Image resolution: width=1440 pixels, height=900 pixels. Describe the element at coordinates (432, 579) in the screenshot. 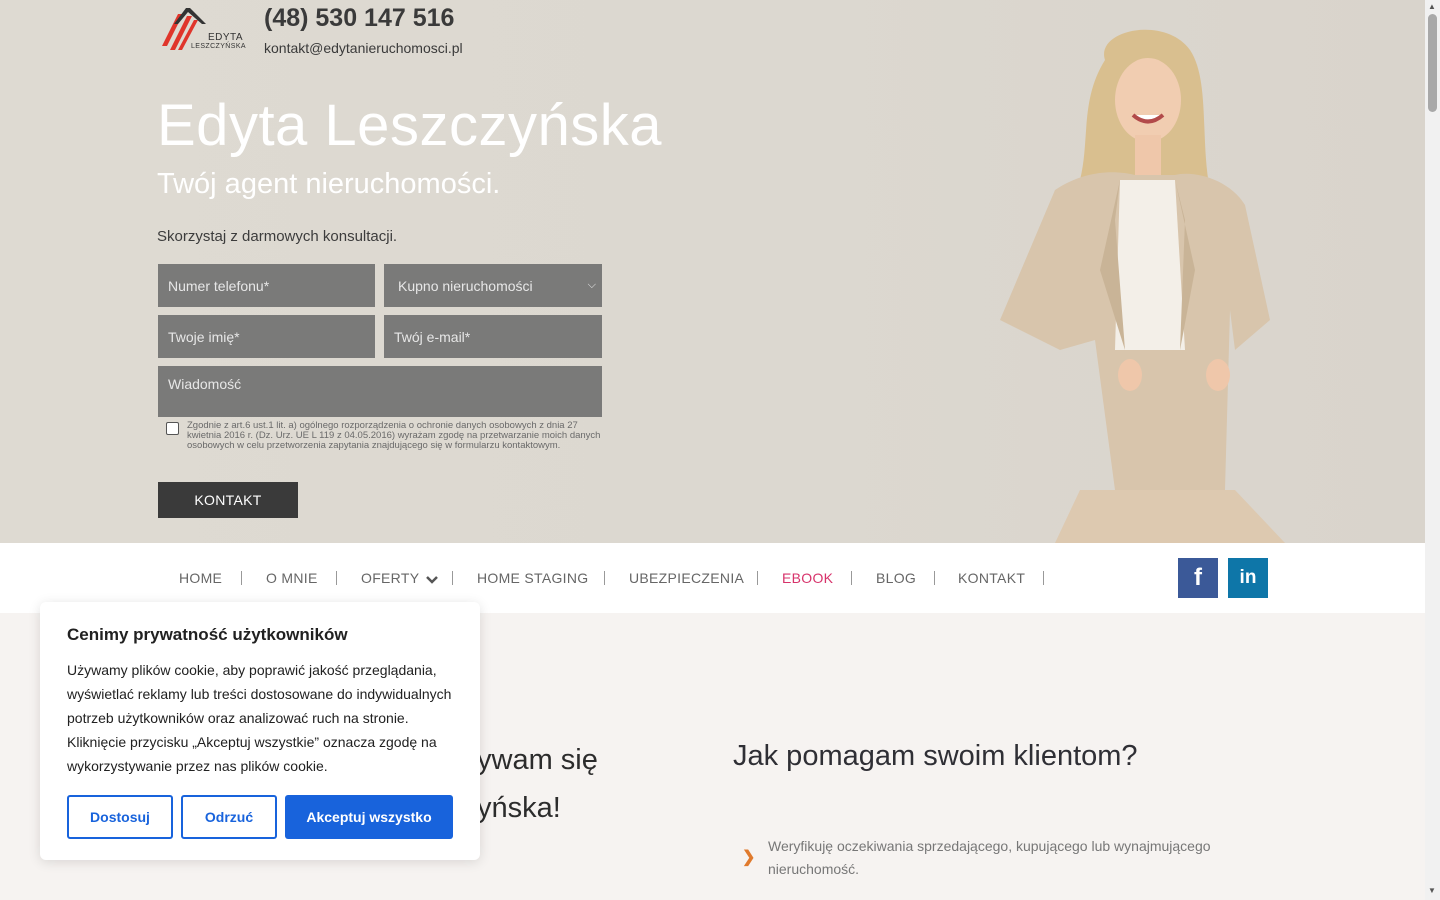

I see `chevron-down-icon` at that location.